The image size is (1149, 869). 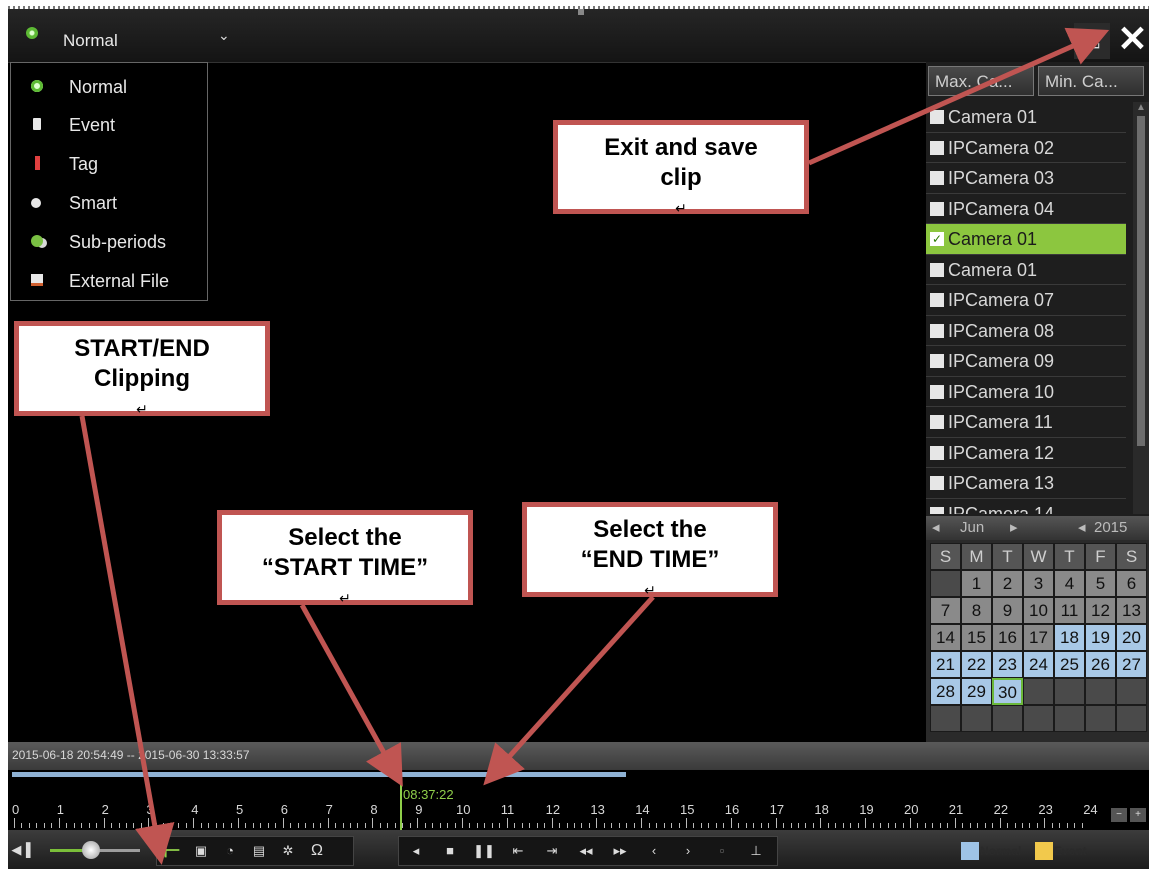 I want to click on menu-item-normal: Normal, so click(x=109, y=87).